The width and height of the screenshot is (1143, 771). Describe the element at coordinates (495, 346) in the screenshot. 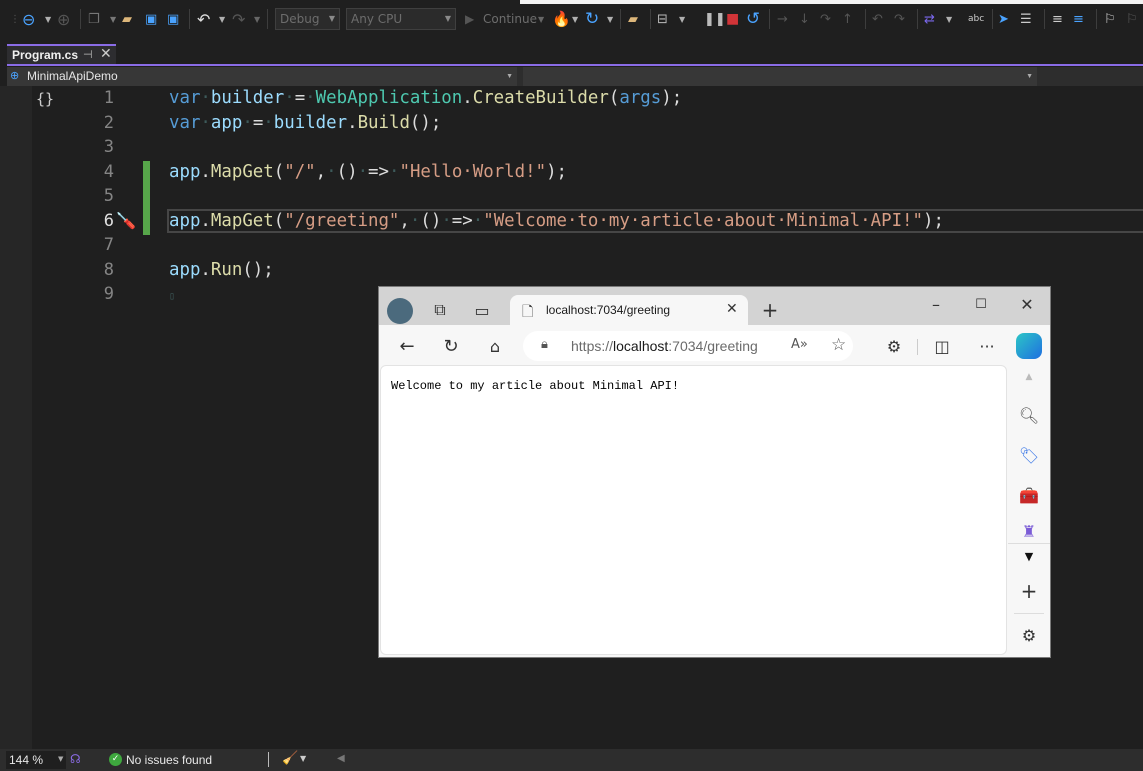

I see `home-icon: ⌂` at that location.